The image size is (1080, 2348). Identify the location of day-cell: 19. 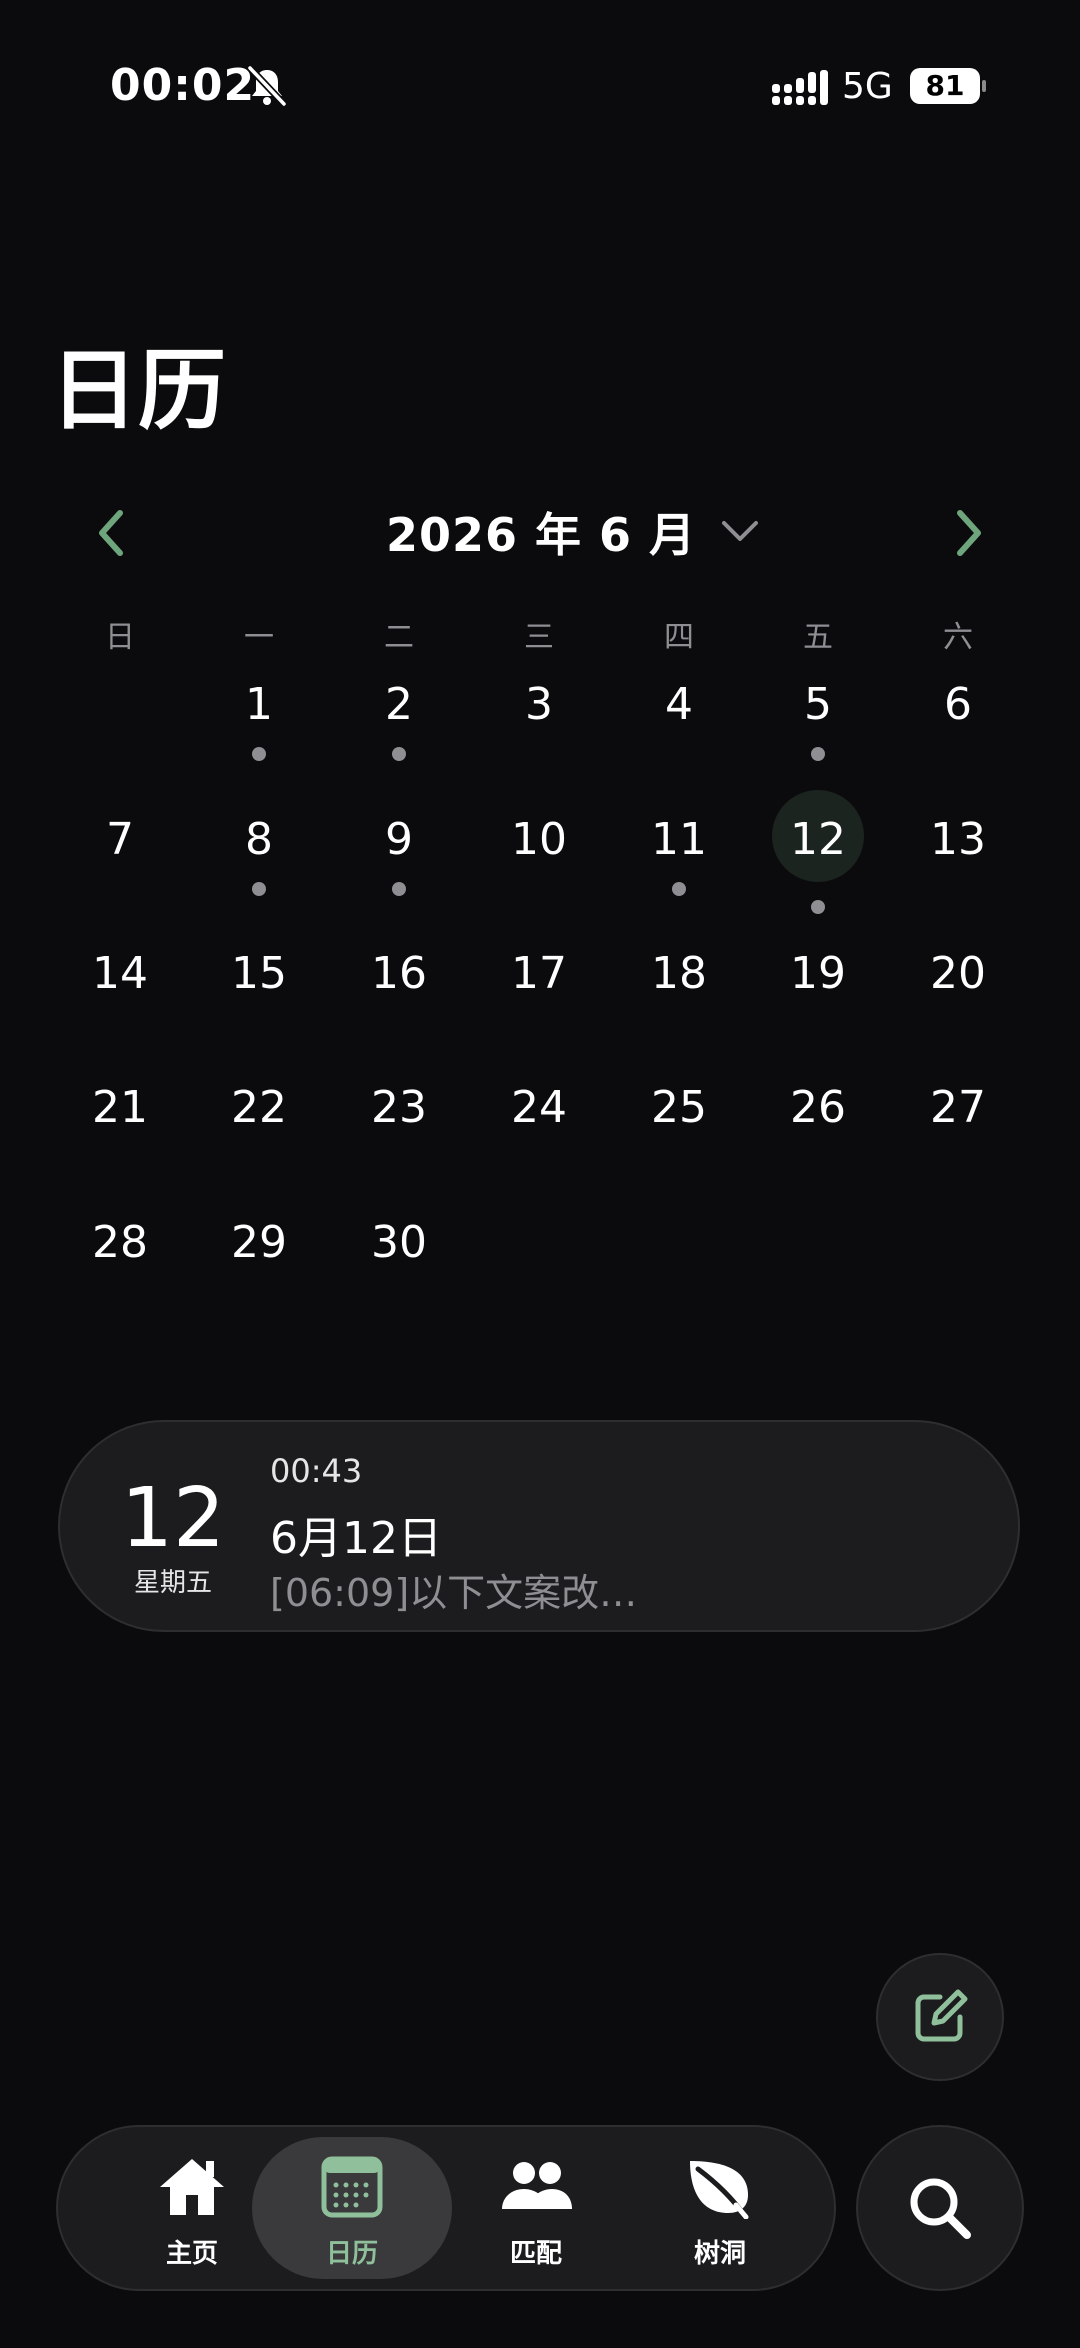
(818, 999).